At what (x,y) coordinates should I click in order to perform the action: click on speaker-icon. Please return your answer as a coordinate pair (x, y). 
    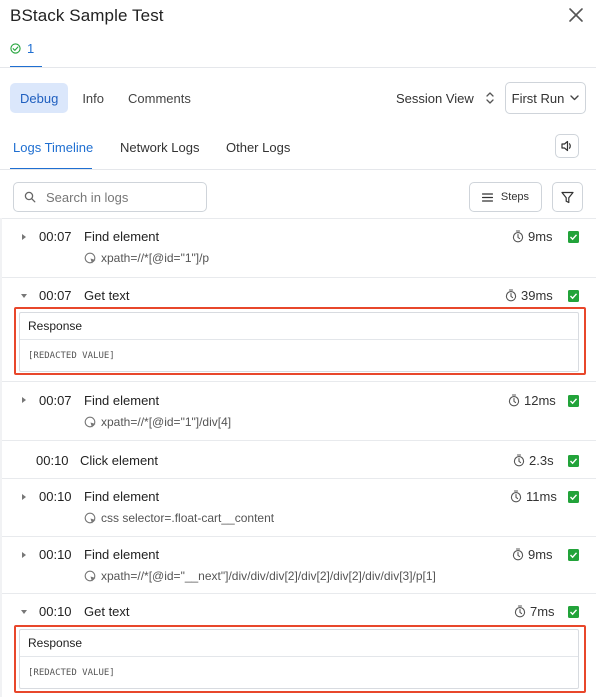
    Looking at the image, I should click on (566, 146).